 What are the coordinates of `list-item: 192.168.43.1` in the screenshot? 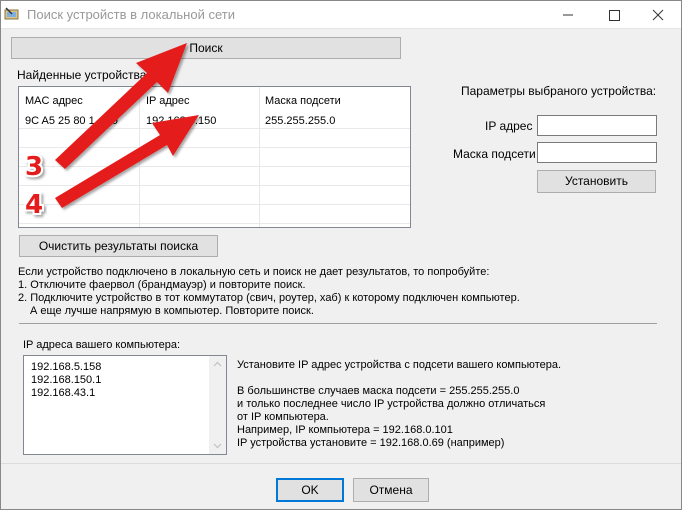 It's located at (63, 393).